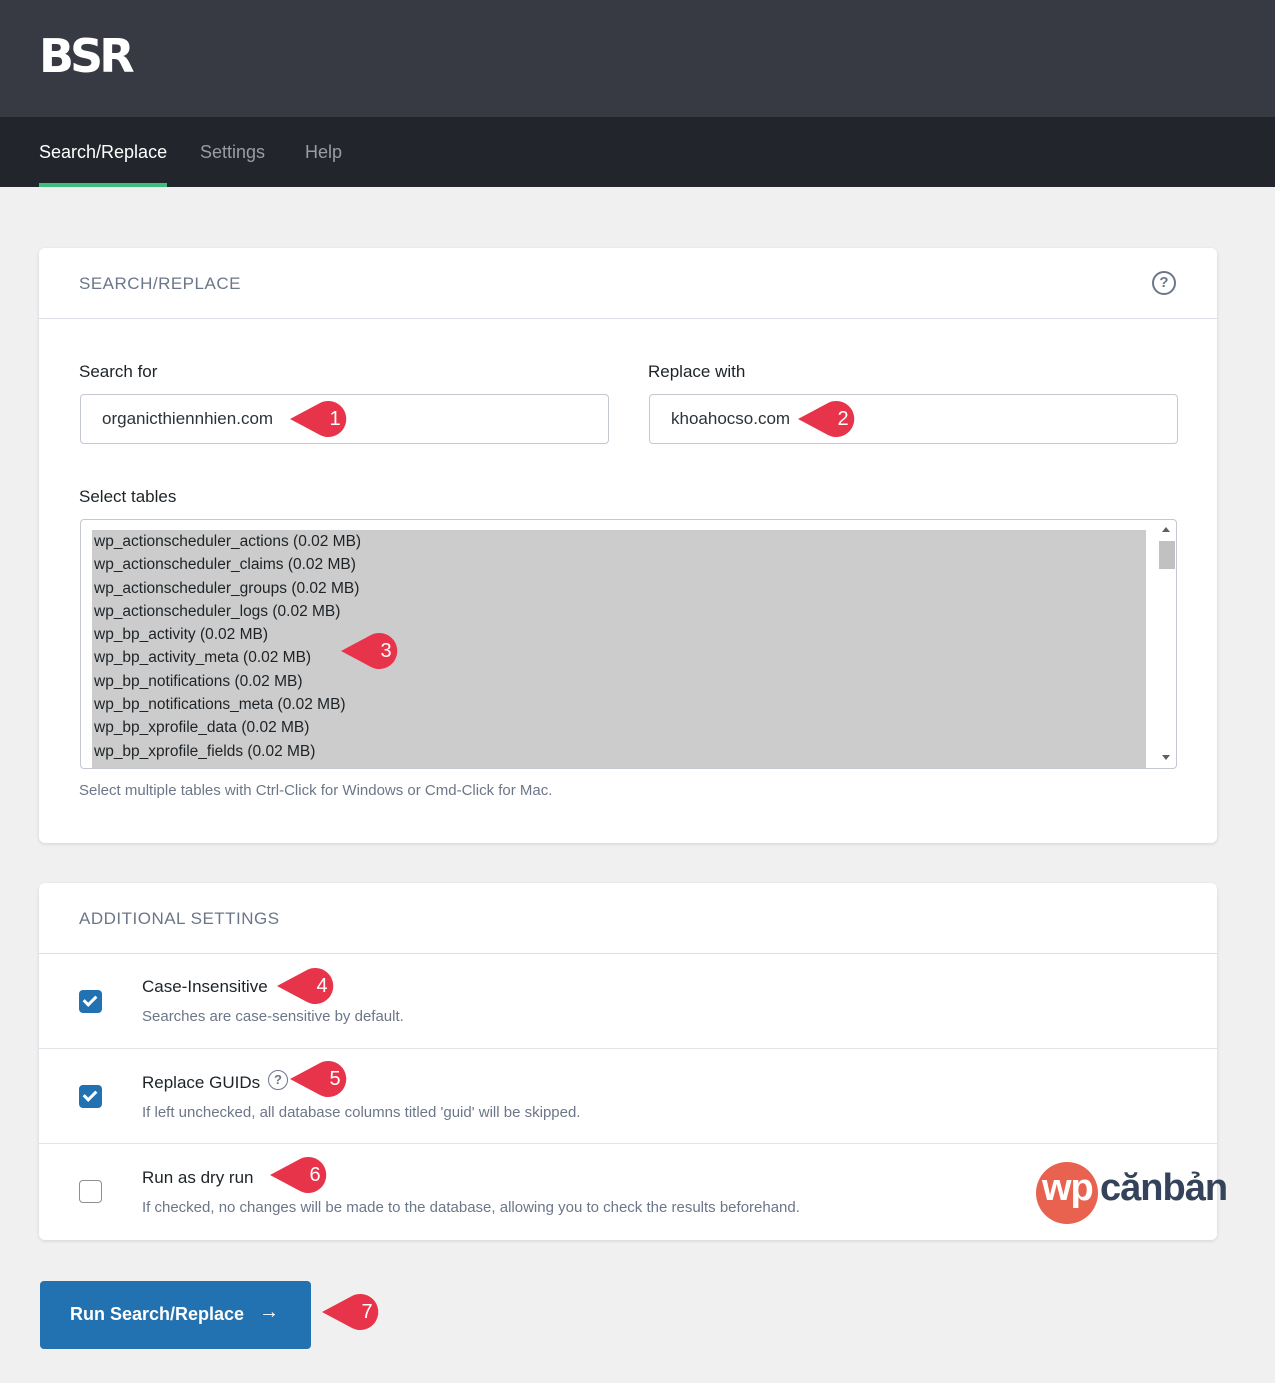 Image resolution: width=1275 pixels, height=1383 pixels. Describe the element at coordinates (128, 496) in the screenshot. I see `select-tables-label: Select tables` at that location.